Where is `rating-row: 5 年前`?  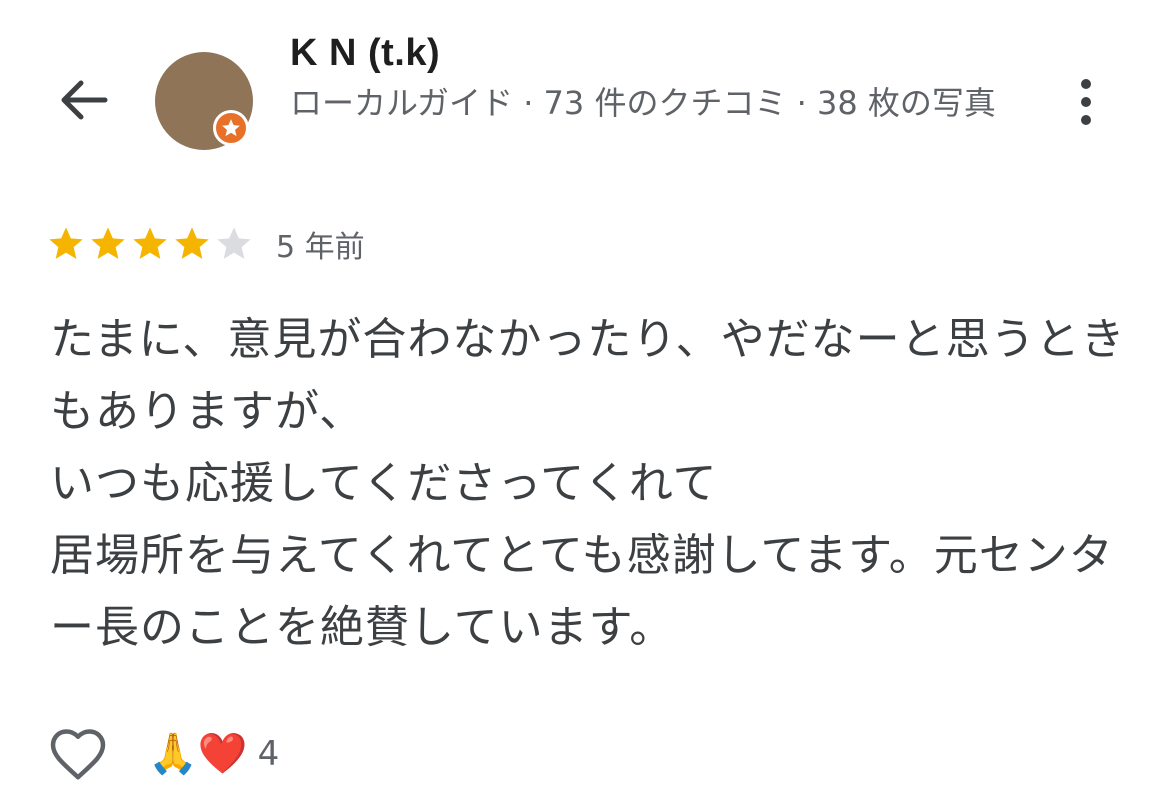
rating-row: 5 年前 is located at coordinates (205, 244).